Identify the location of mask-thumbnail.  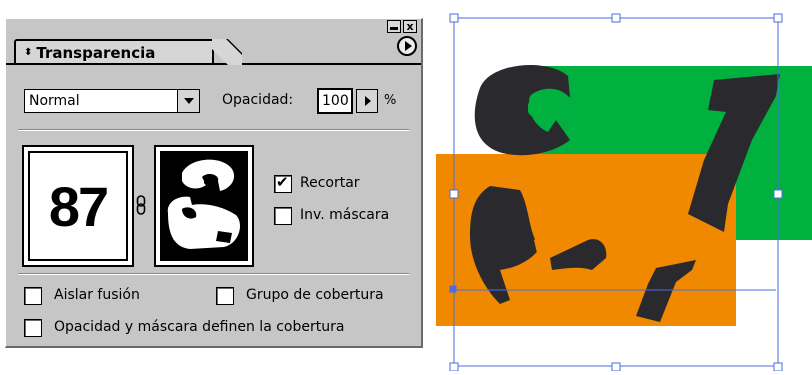
(204, 206).